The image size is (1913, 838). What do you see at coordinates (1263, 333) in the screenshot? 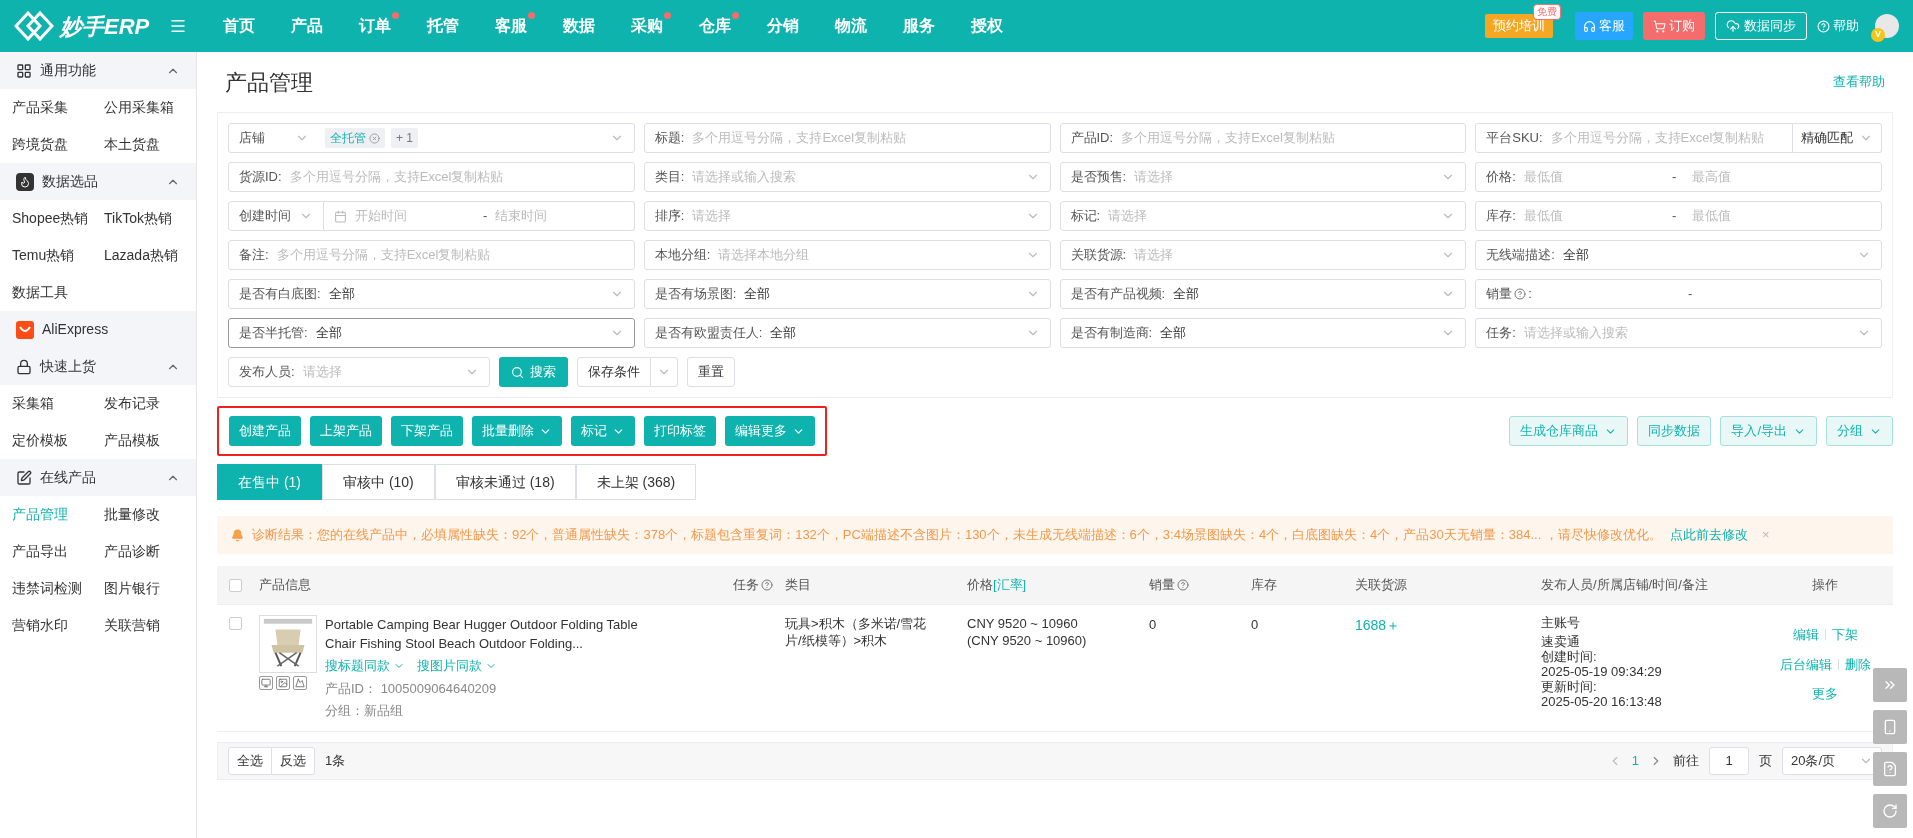
I see `filter-select: 是否有制造商: 全部` at bounding box center [1263, 333].